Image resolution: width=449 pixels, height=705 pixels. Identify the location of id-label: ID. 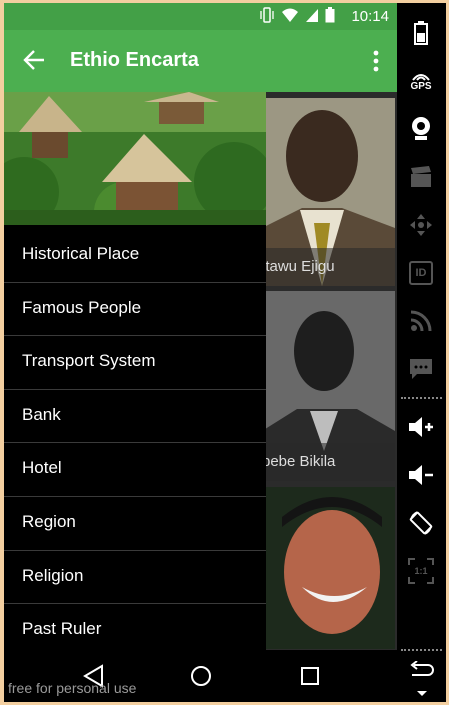
(421, 273).